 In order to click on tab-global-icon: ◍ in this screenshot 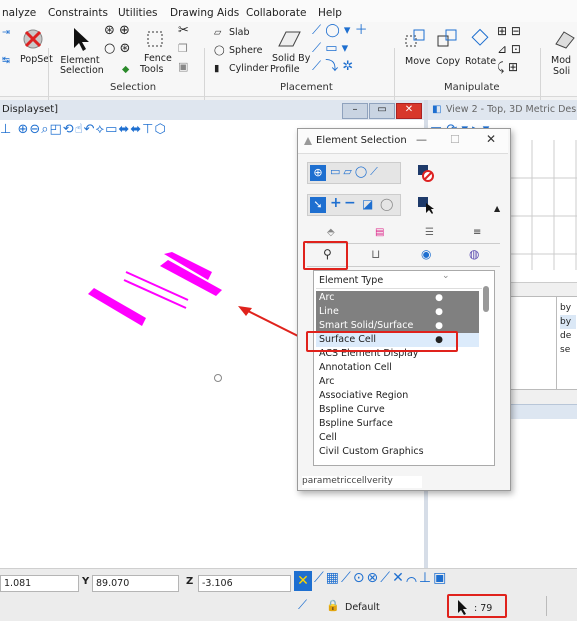, I will do `click(474, 254)`.